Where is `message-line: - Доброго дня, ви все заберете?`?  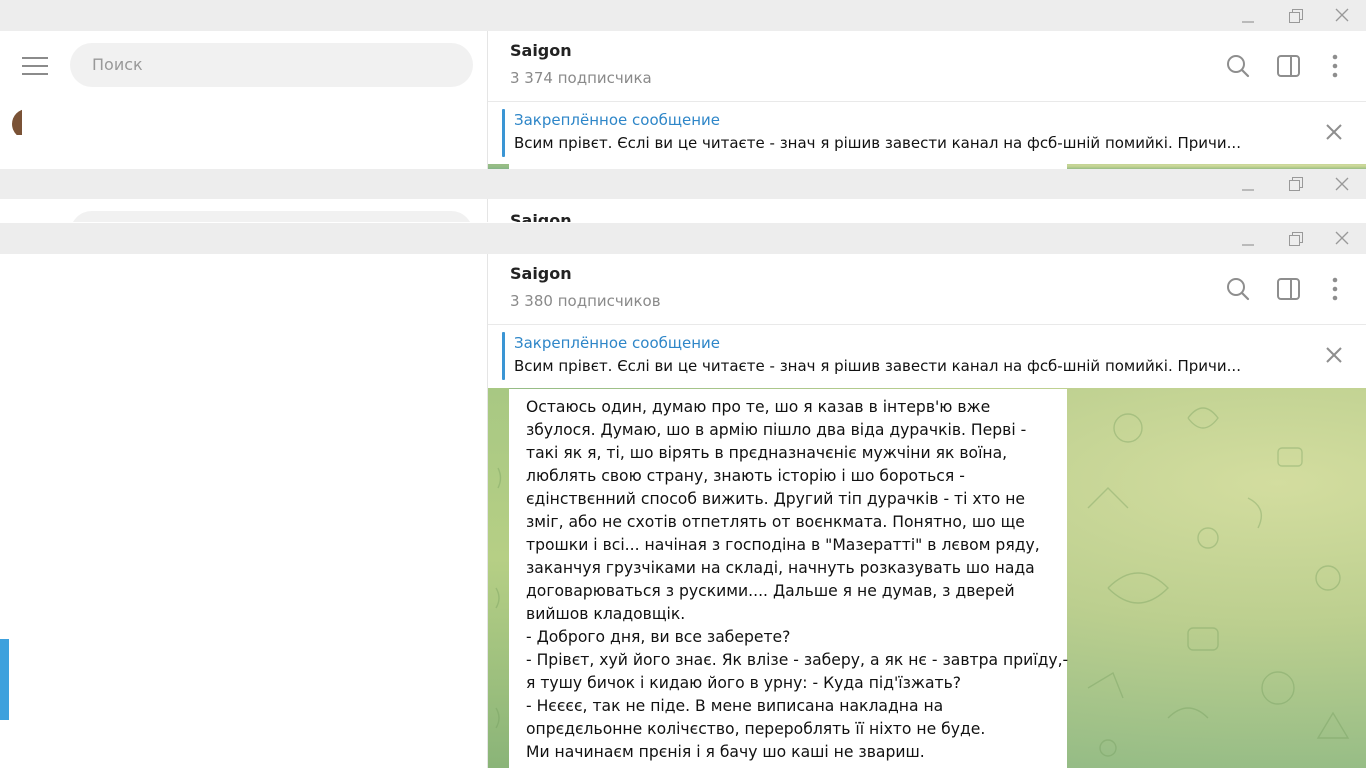
message-line: - Доброго дня, ви все заберете? is located at coordinates (658, 637).